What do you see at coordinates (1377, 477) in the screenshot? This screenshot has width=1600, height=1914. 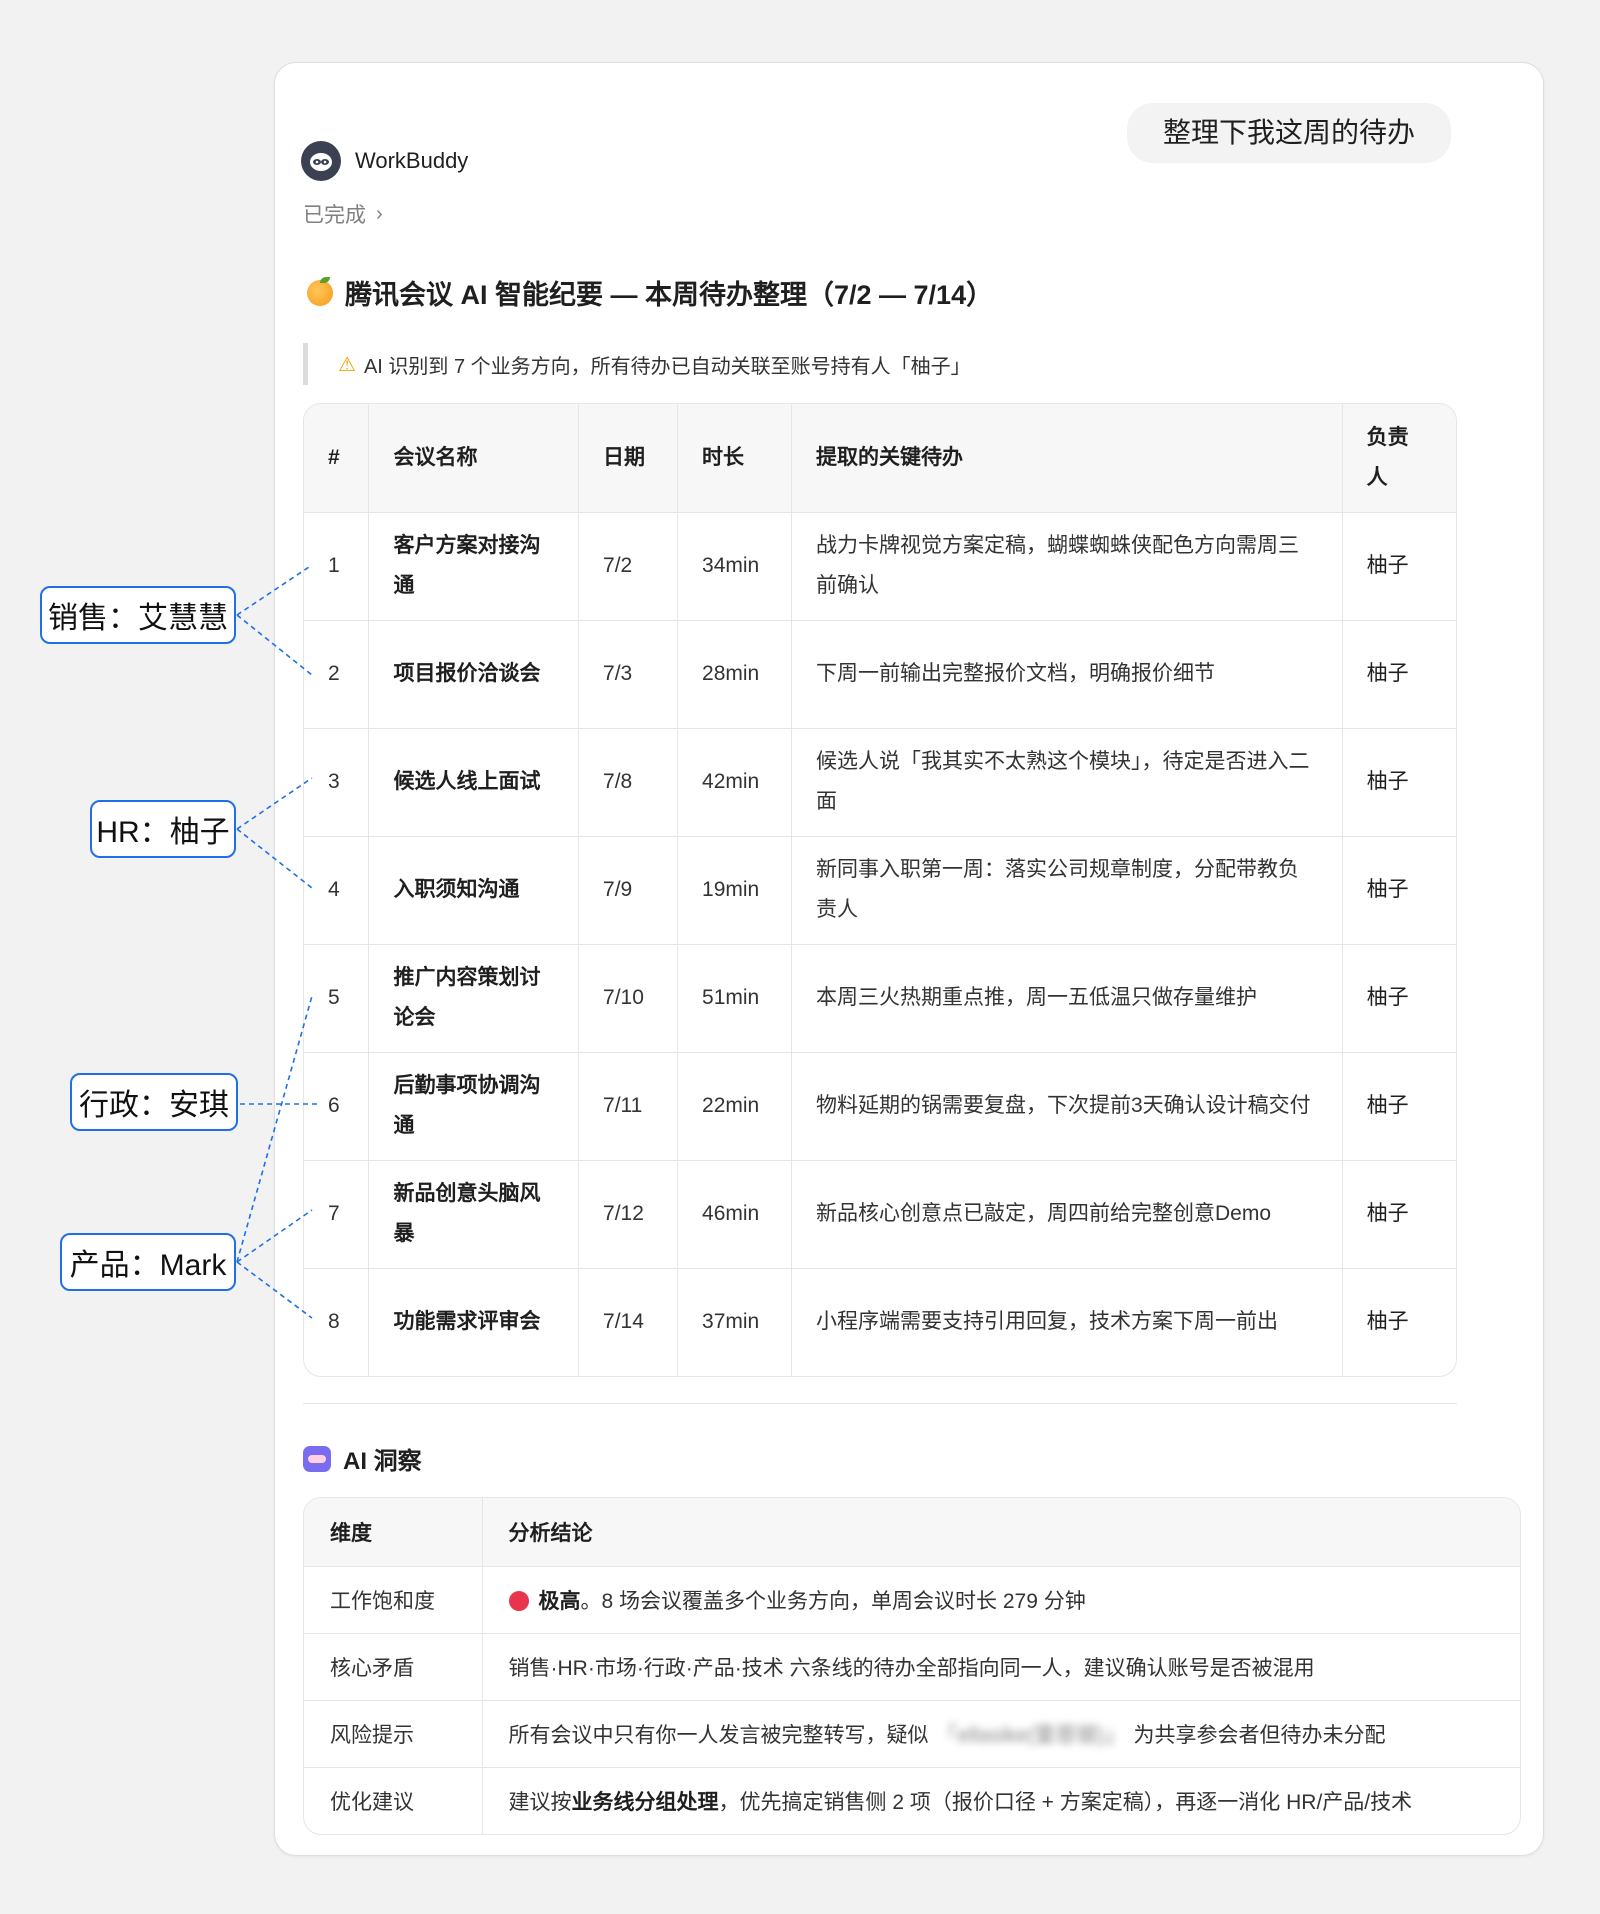 I see `col-owner-line2: 人` at bounding box center [1377, 477].